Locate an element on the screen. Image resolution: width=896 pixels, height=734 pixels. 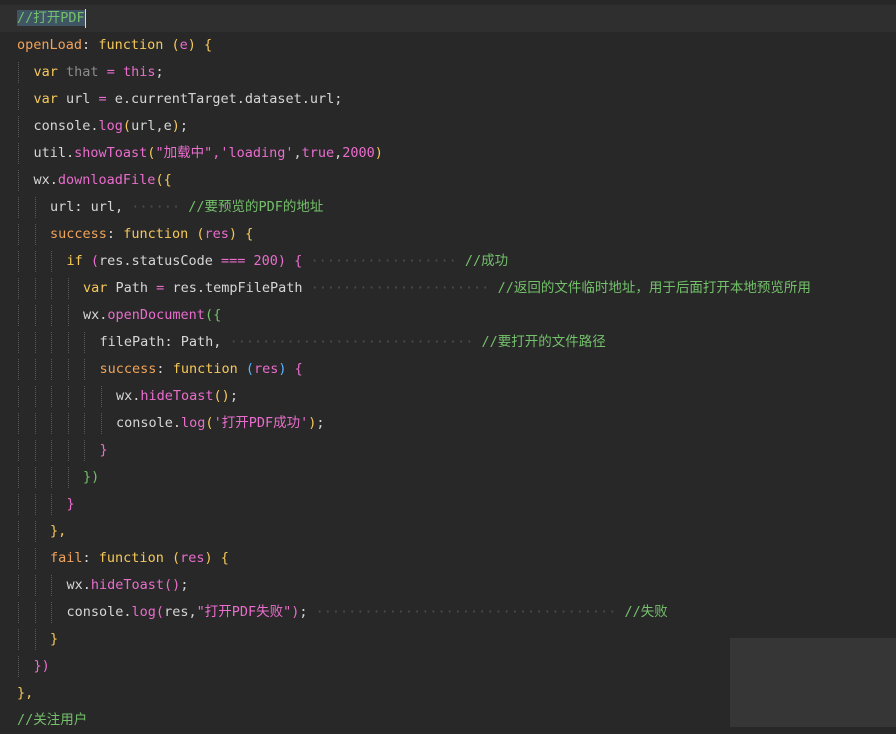
text-cursor is located at coordinates (85, 18).